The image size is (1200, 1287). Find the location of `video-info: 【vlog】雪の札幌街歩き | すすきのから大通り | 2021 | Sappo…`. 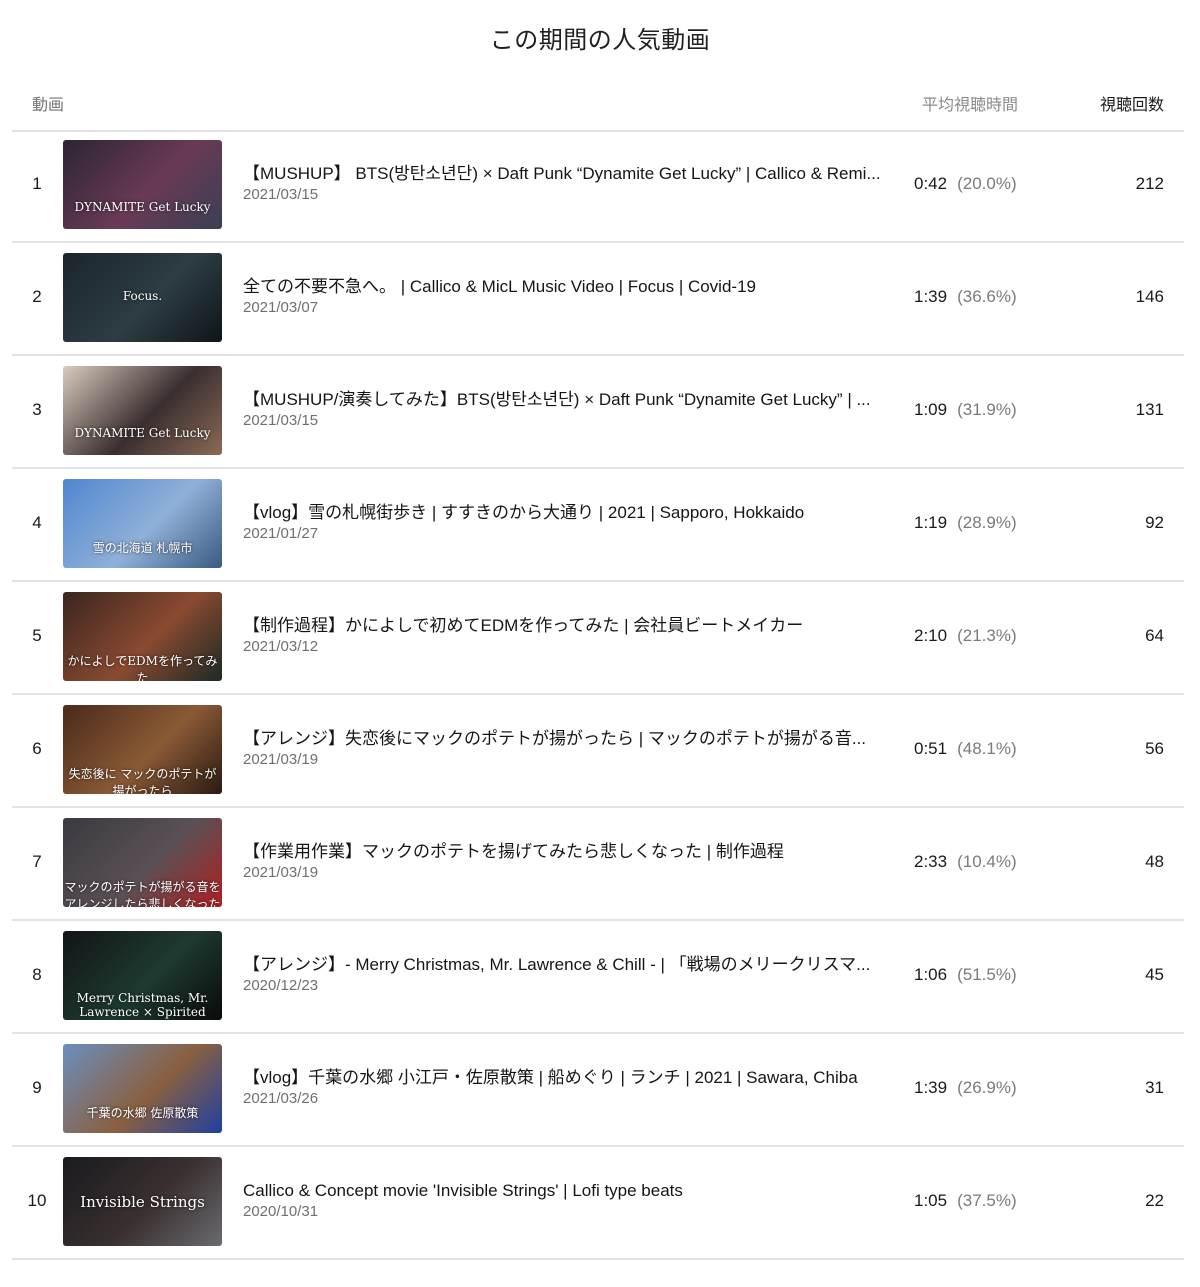

video-info: 【vlog】雪の札幌街歩き | すすきのから大通り | 2021 | Sappo… is located at coordinates (563, 523).